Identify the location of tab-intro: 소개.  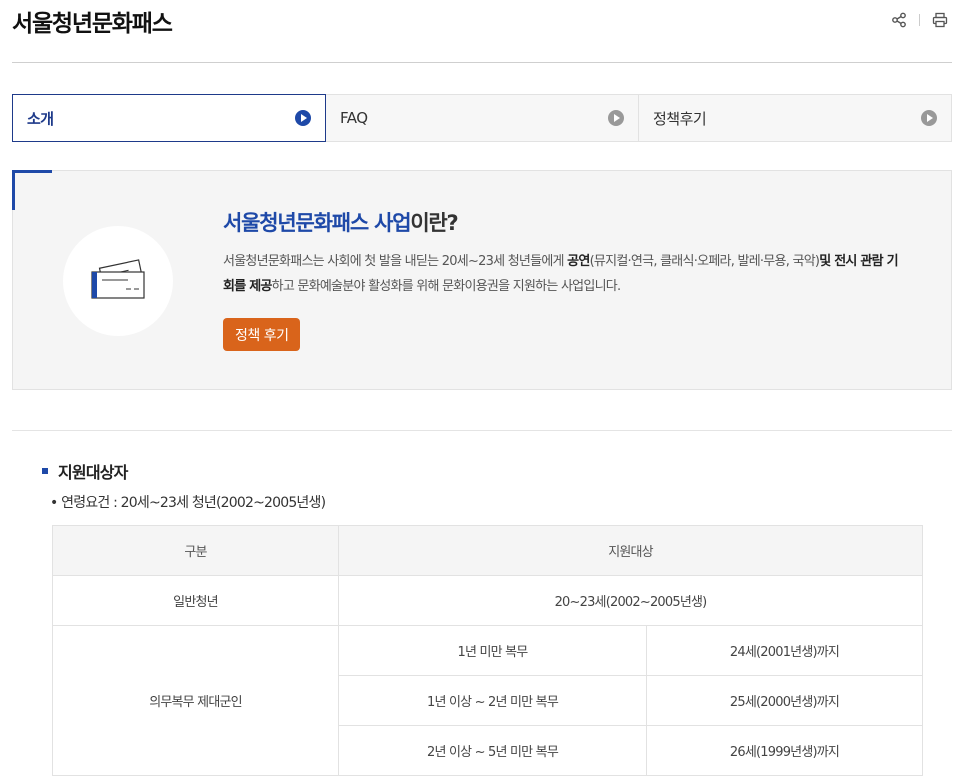
(169, 118).